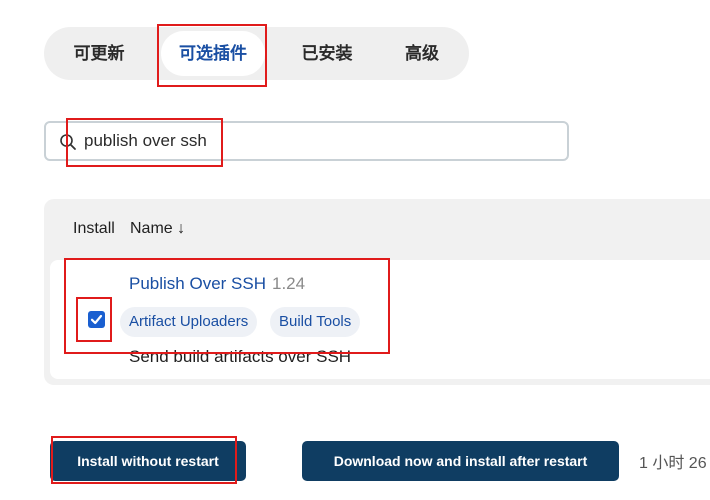 The width and height of the screenshot is (710, 500). Describe the element at coordinates (148, 461) in the screenshot. I see `install-without-restart-button: Install without restart` at that location.